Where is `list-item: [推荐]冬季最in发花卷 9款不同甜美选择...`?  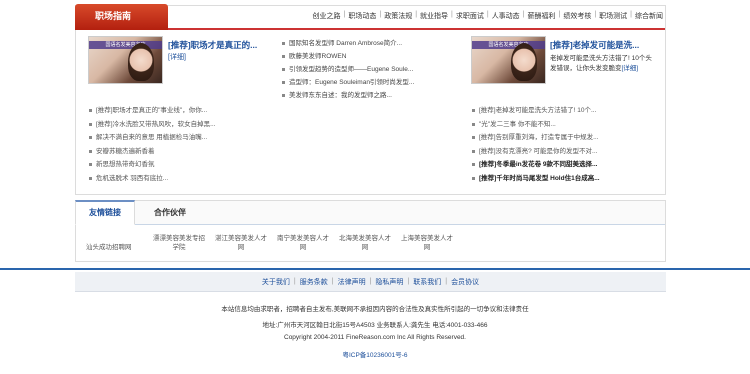 list-item: [推荐]冬季最in发花卷 9款不同甜美选择... is located at coordinates (571, 165).